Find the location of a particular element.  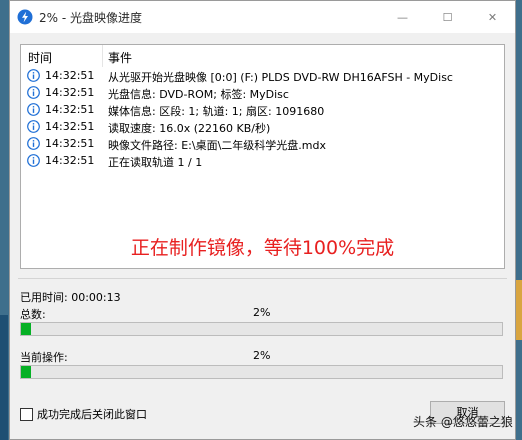

log-row: 14:32:51 映像文件路径: E:\桌面\二年级科学光盘.mdx is located at coordinates (262, 143).